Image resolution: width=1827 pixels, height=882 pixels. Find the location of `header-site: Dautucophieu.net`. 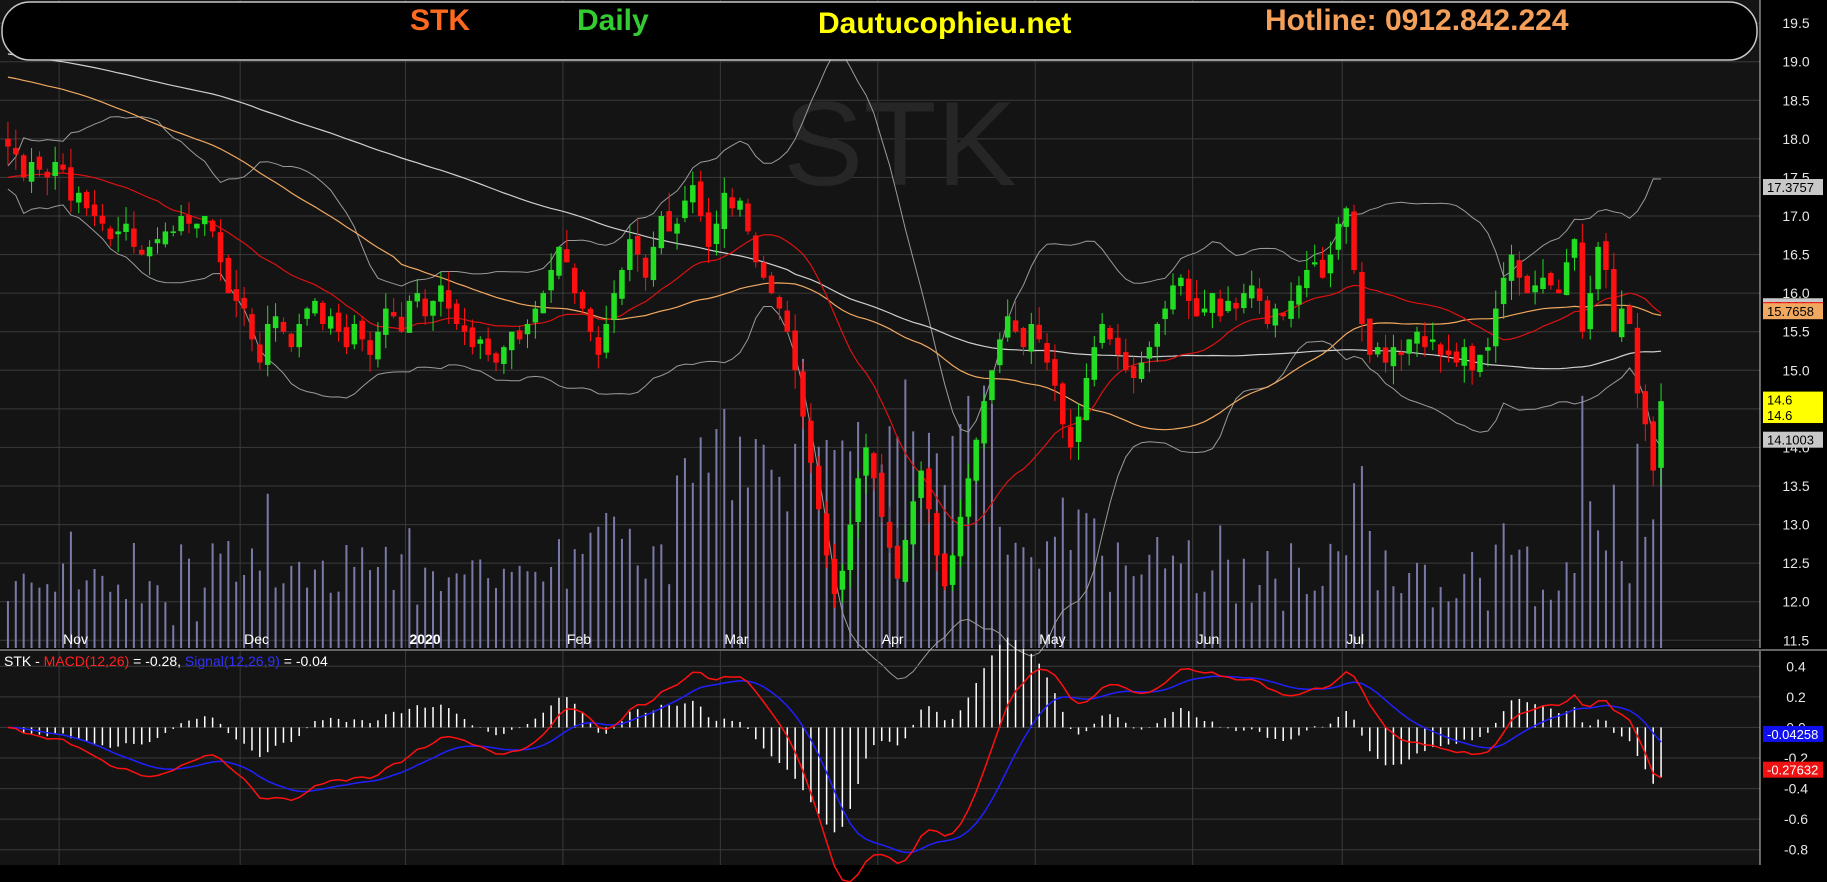

header-site: Dautucophieu.net is located at coordinates (944, 23).